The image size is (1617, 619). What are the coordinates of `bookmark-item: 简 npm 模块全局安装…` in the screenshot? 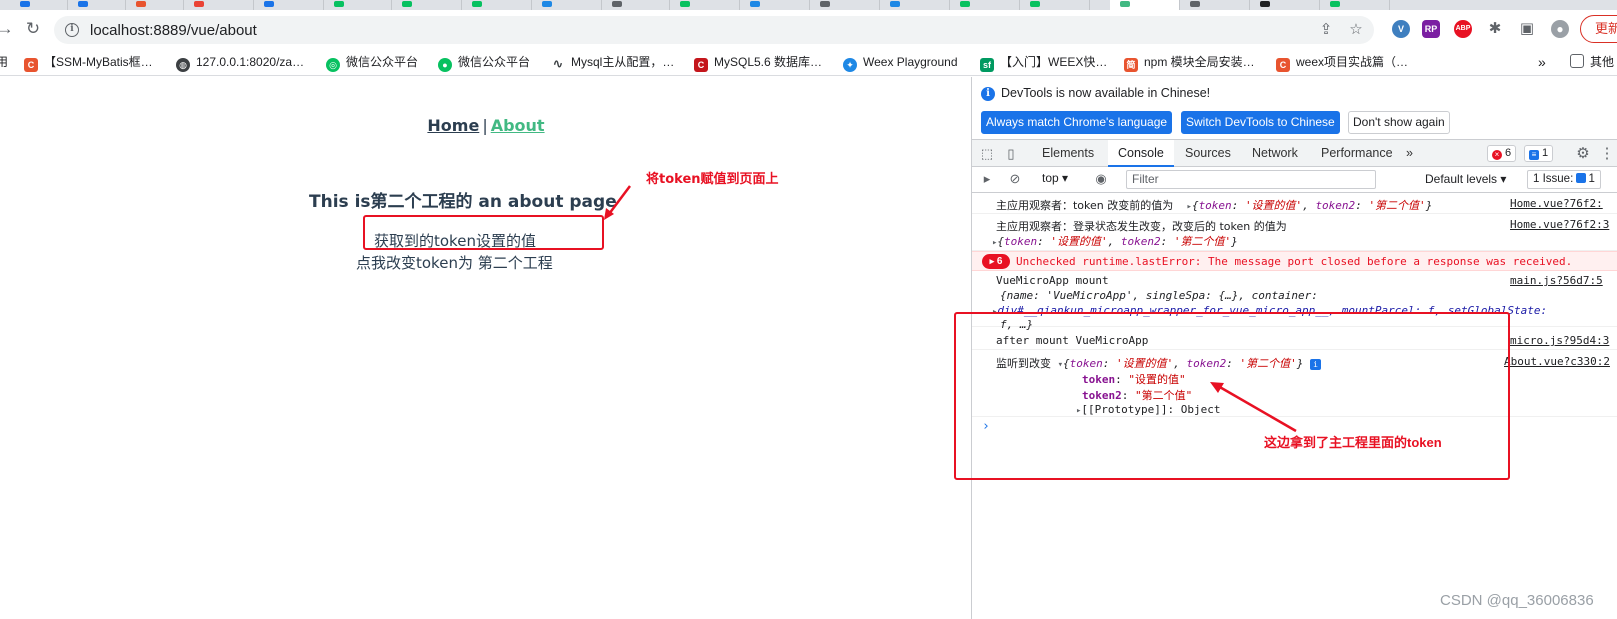 It's located at (1189, 62).